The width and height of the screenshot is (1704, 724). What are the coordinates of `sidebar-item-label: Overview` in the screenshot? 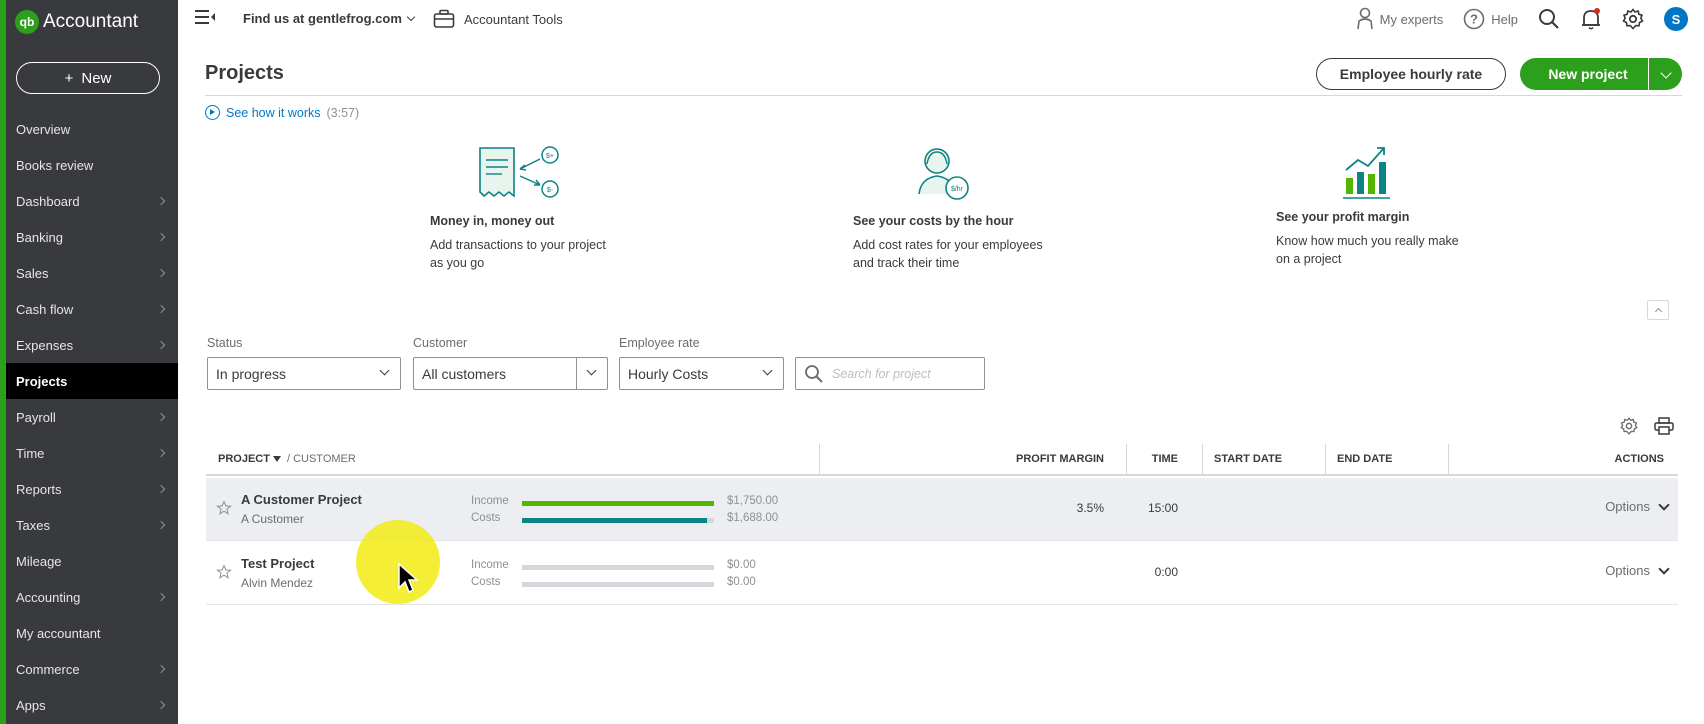 It's located at (43, 129).